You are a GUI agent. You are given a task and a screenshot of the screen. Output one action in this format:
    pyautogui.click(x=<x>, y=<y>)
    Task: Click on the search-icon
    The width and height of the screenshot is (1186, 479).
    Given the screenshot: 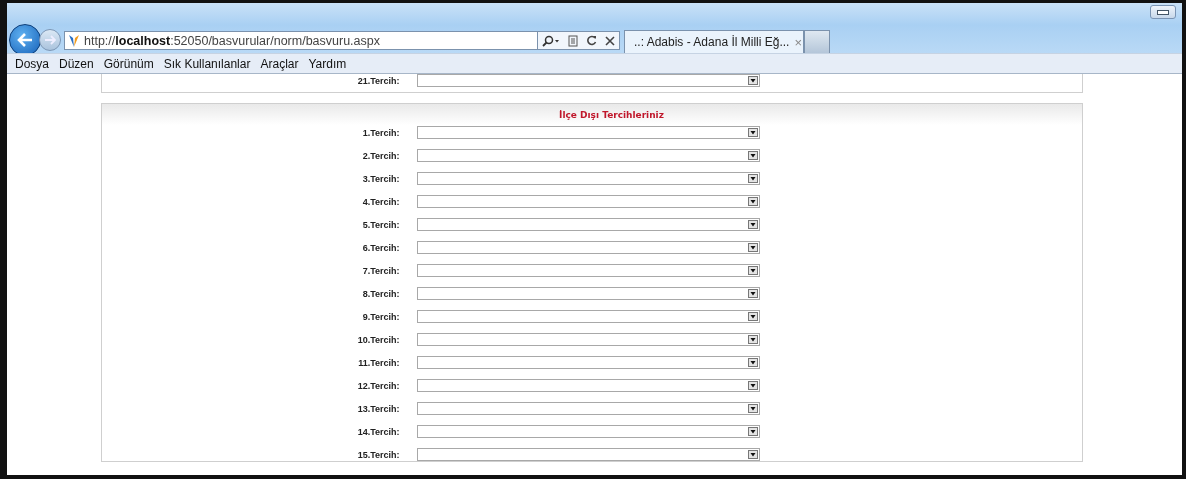 What is the action you would take?
    pyautogui.click(x=551, y=40)
    